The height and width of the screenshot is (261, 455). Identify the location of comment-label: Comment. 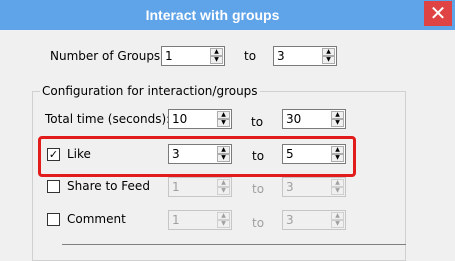
(96, 219).